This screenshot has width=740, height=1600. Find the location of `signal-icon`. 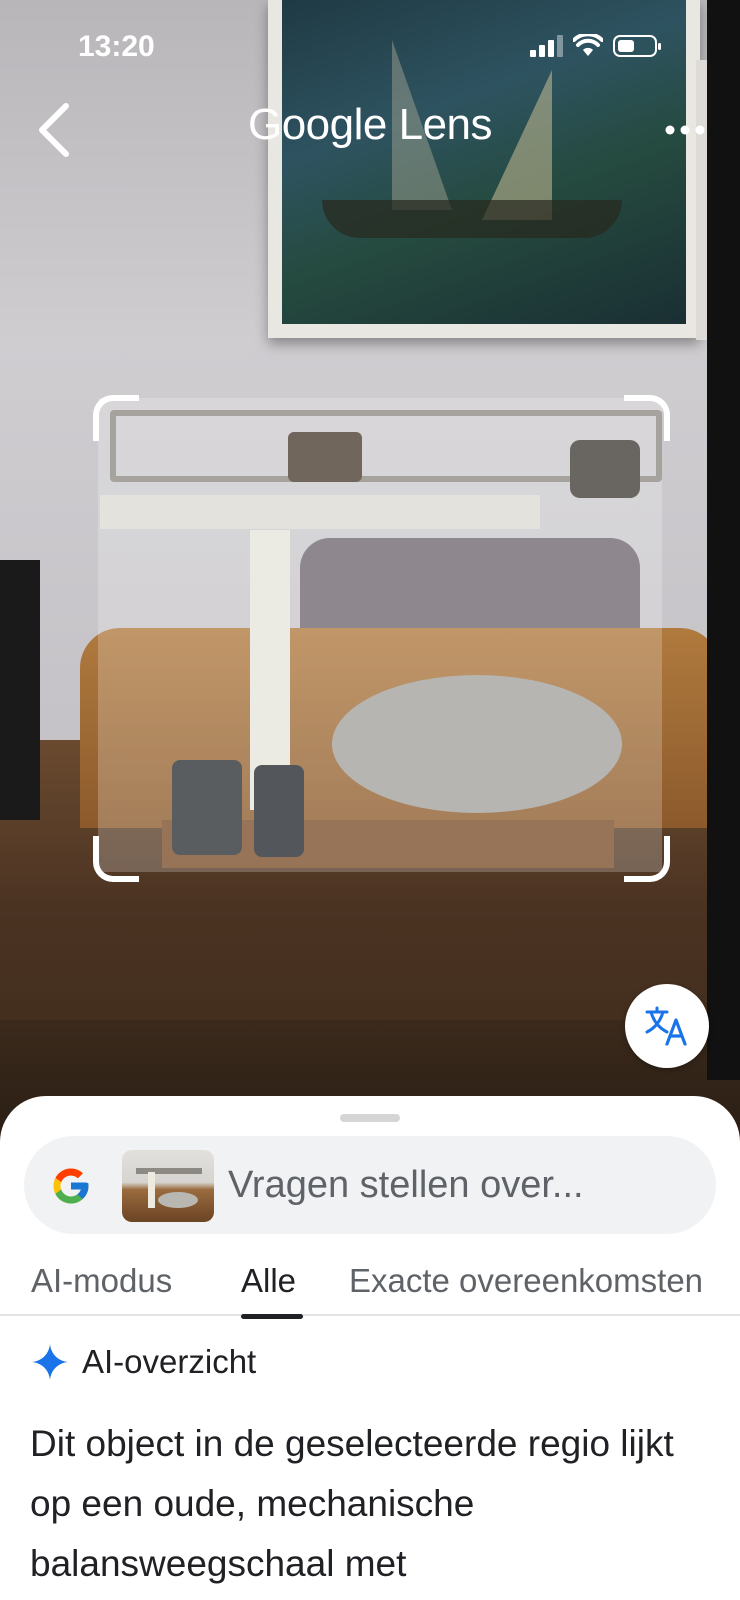

signal-icon is located at coordinates (546, 46).